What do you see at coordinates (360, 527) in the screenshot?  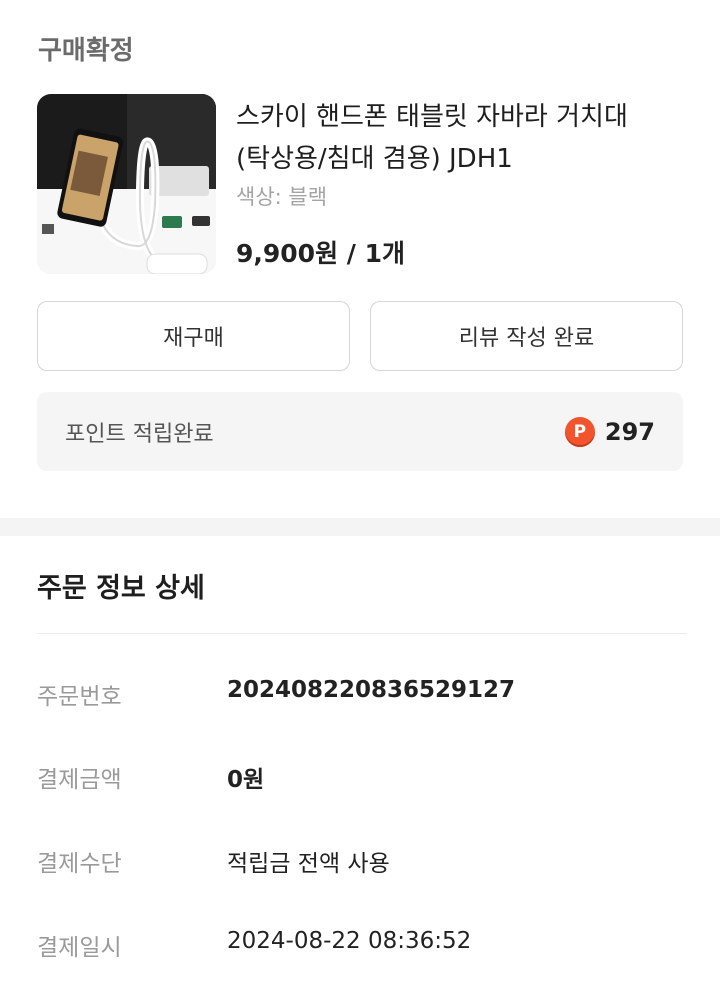 I see `section-divider` at bounding box center [360, 527].